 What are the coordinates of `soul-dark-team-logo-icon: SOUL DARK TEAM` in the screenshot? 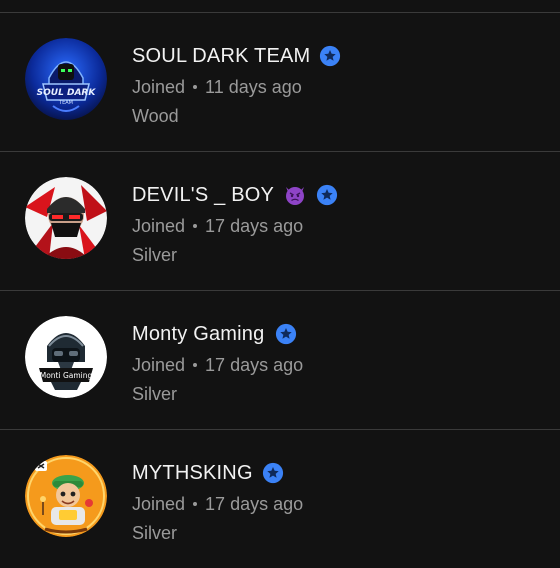 It's located at (66, 79).